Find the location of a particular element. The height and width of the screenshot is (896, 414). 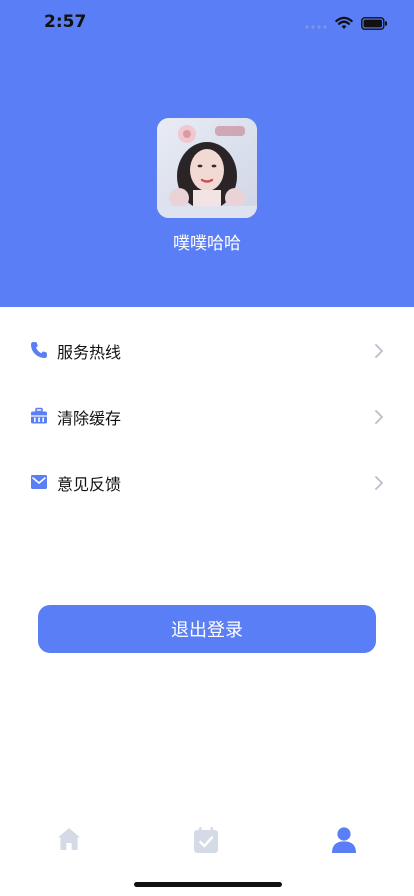

avatar is located at coordinates (207, 168).